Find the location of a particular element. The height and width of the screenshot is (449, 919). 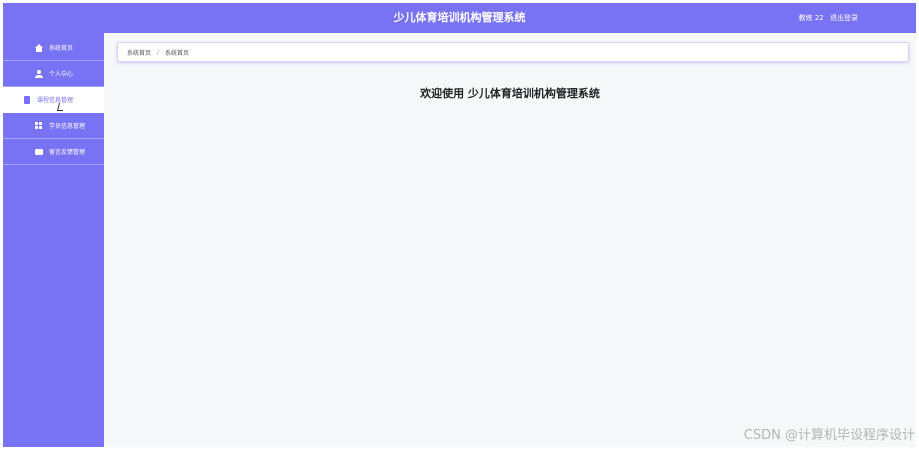

watermark: CSDN @计算机毕设程序设计 is located at coordinates (829, 435).